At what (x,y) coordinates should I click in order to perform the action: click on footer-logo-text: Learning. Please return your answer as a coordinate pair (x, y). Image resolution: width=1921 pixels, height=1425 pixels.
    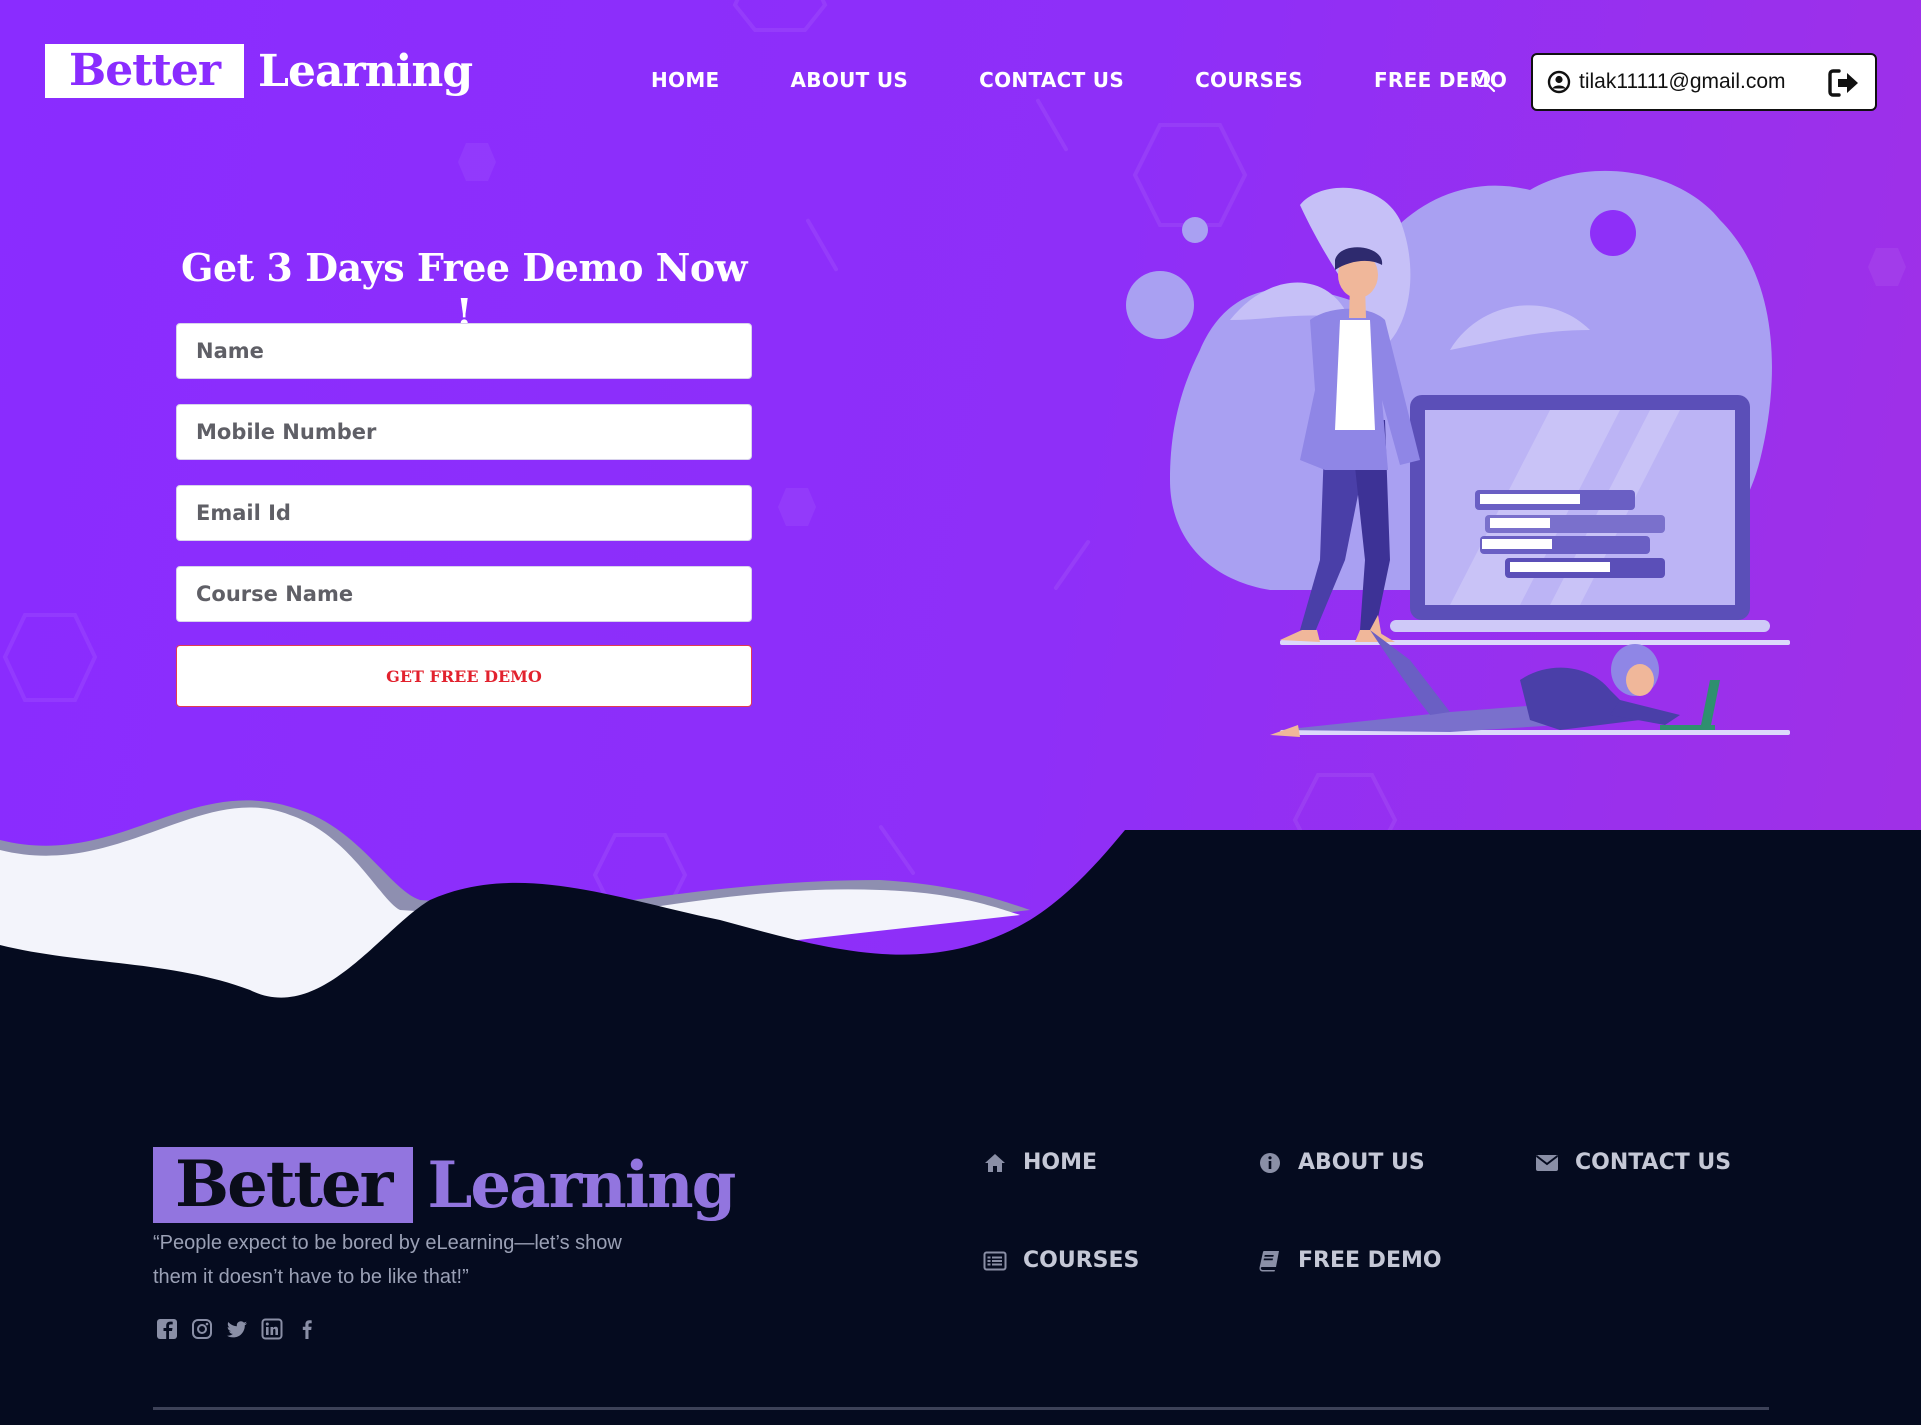
    Looking at the image, I should click on (581, 1185).